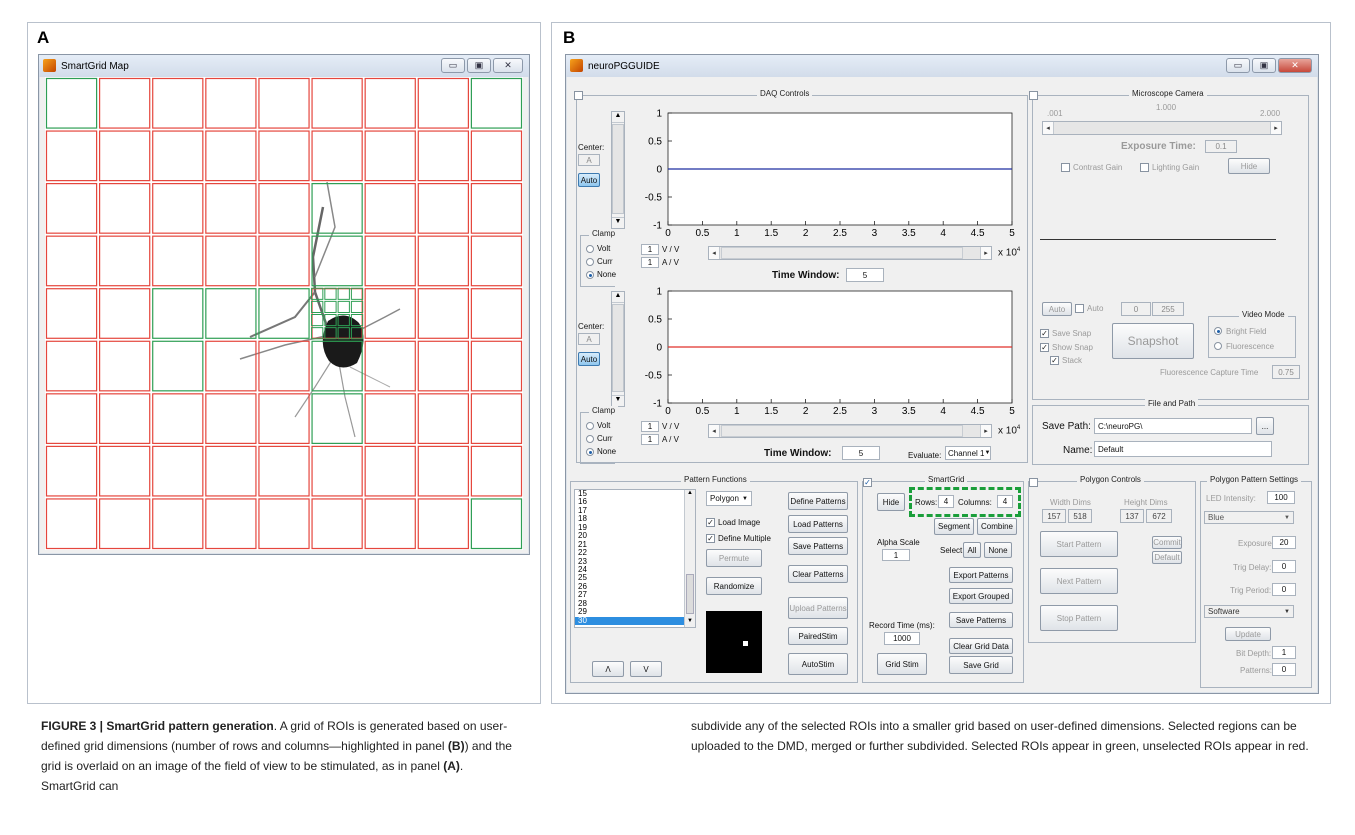 The width and height of the screenshot is (1355, 835). I want to click on contrast-gain-checkbox, so click(1065, 167).